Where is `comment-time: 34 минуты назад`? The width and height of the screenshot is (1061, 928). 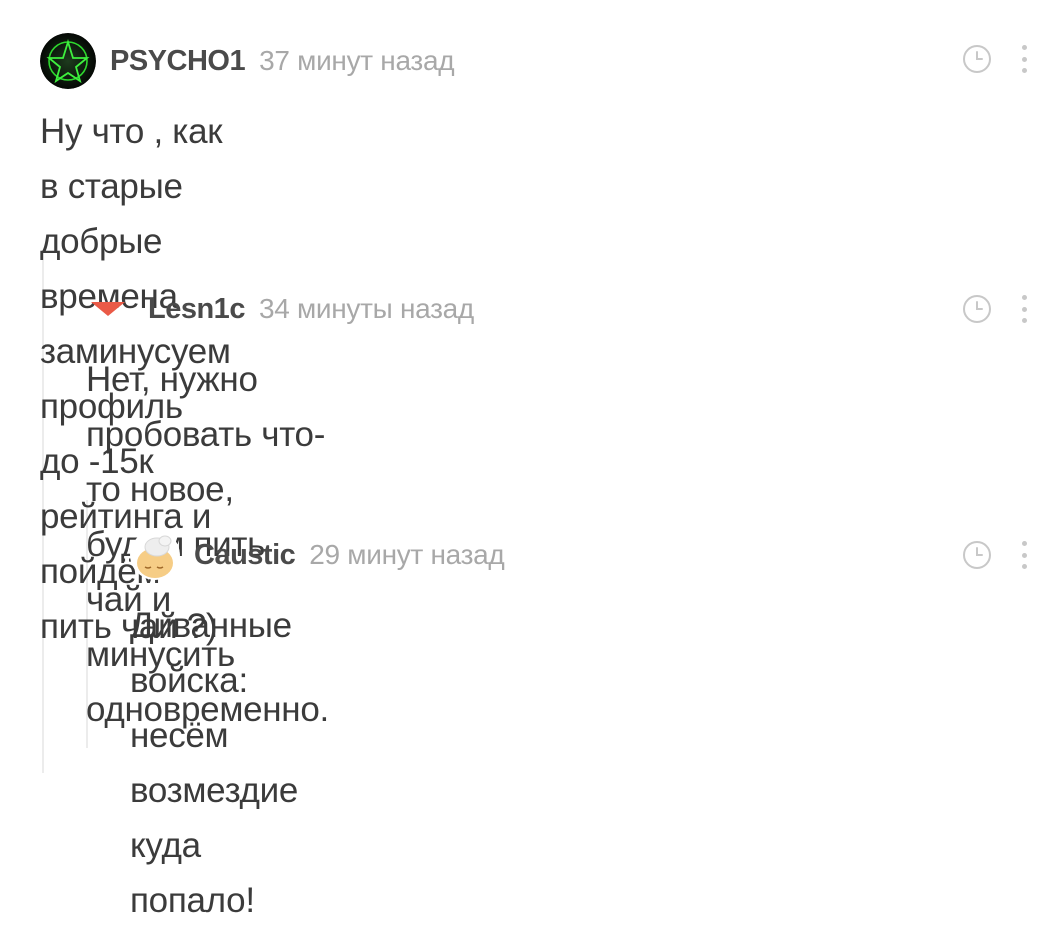
comment-time: 34 минуты назад is located at coordinates (366, 309).